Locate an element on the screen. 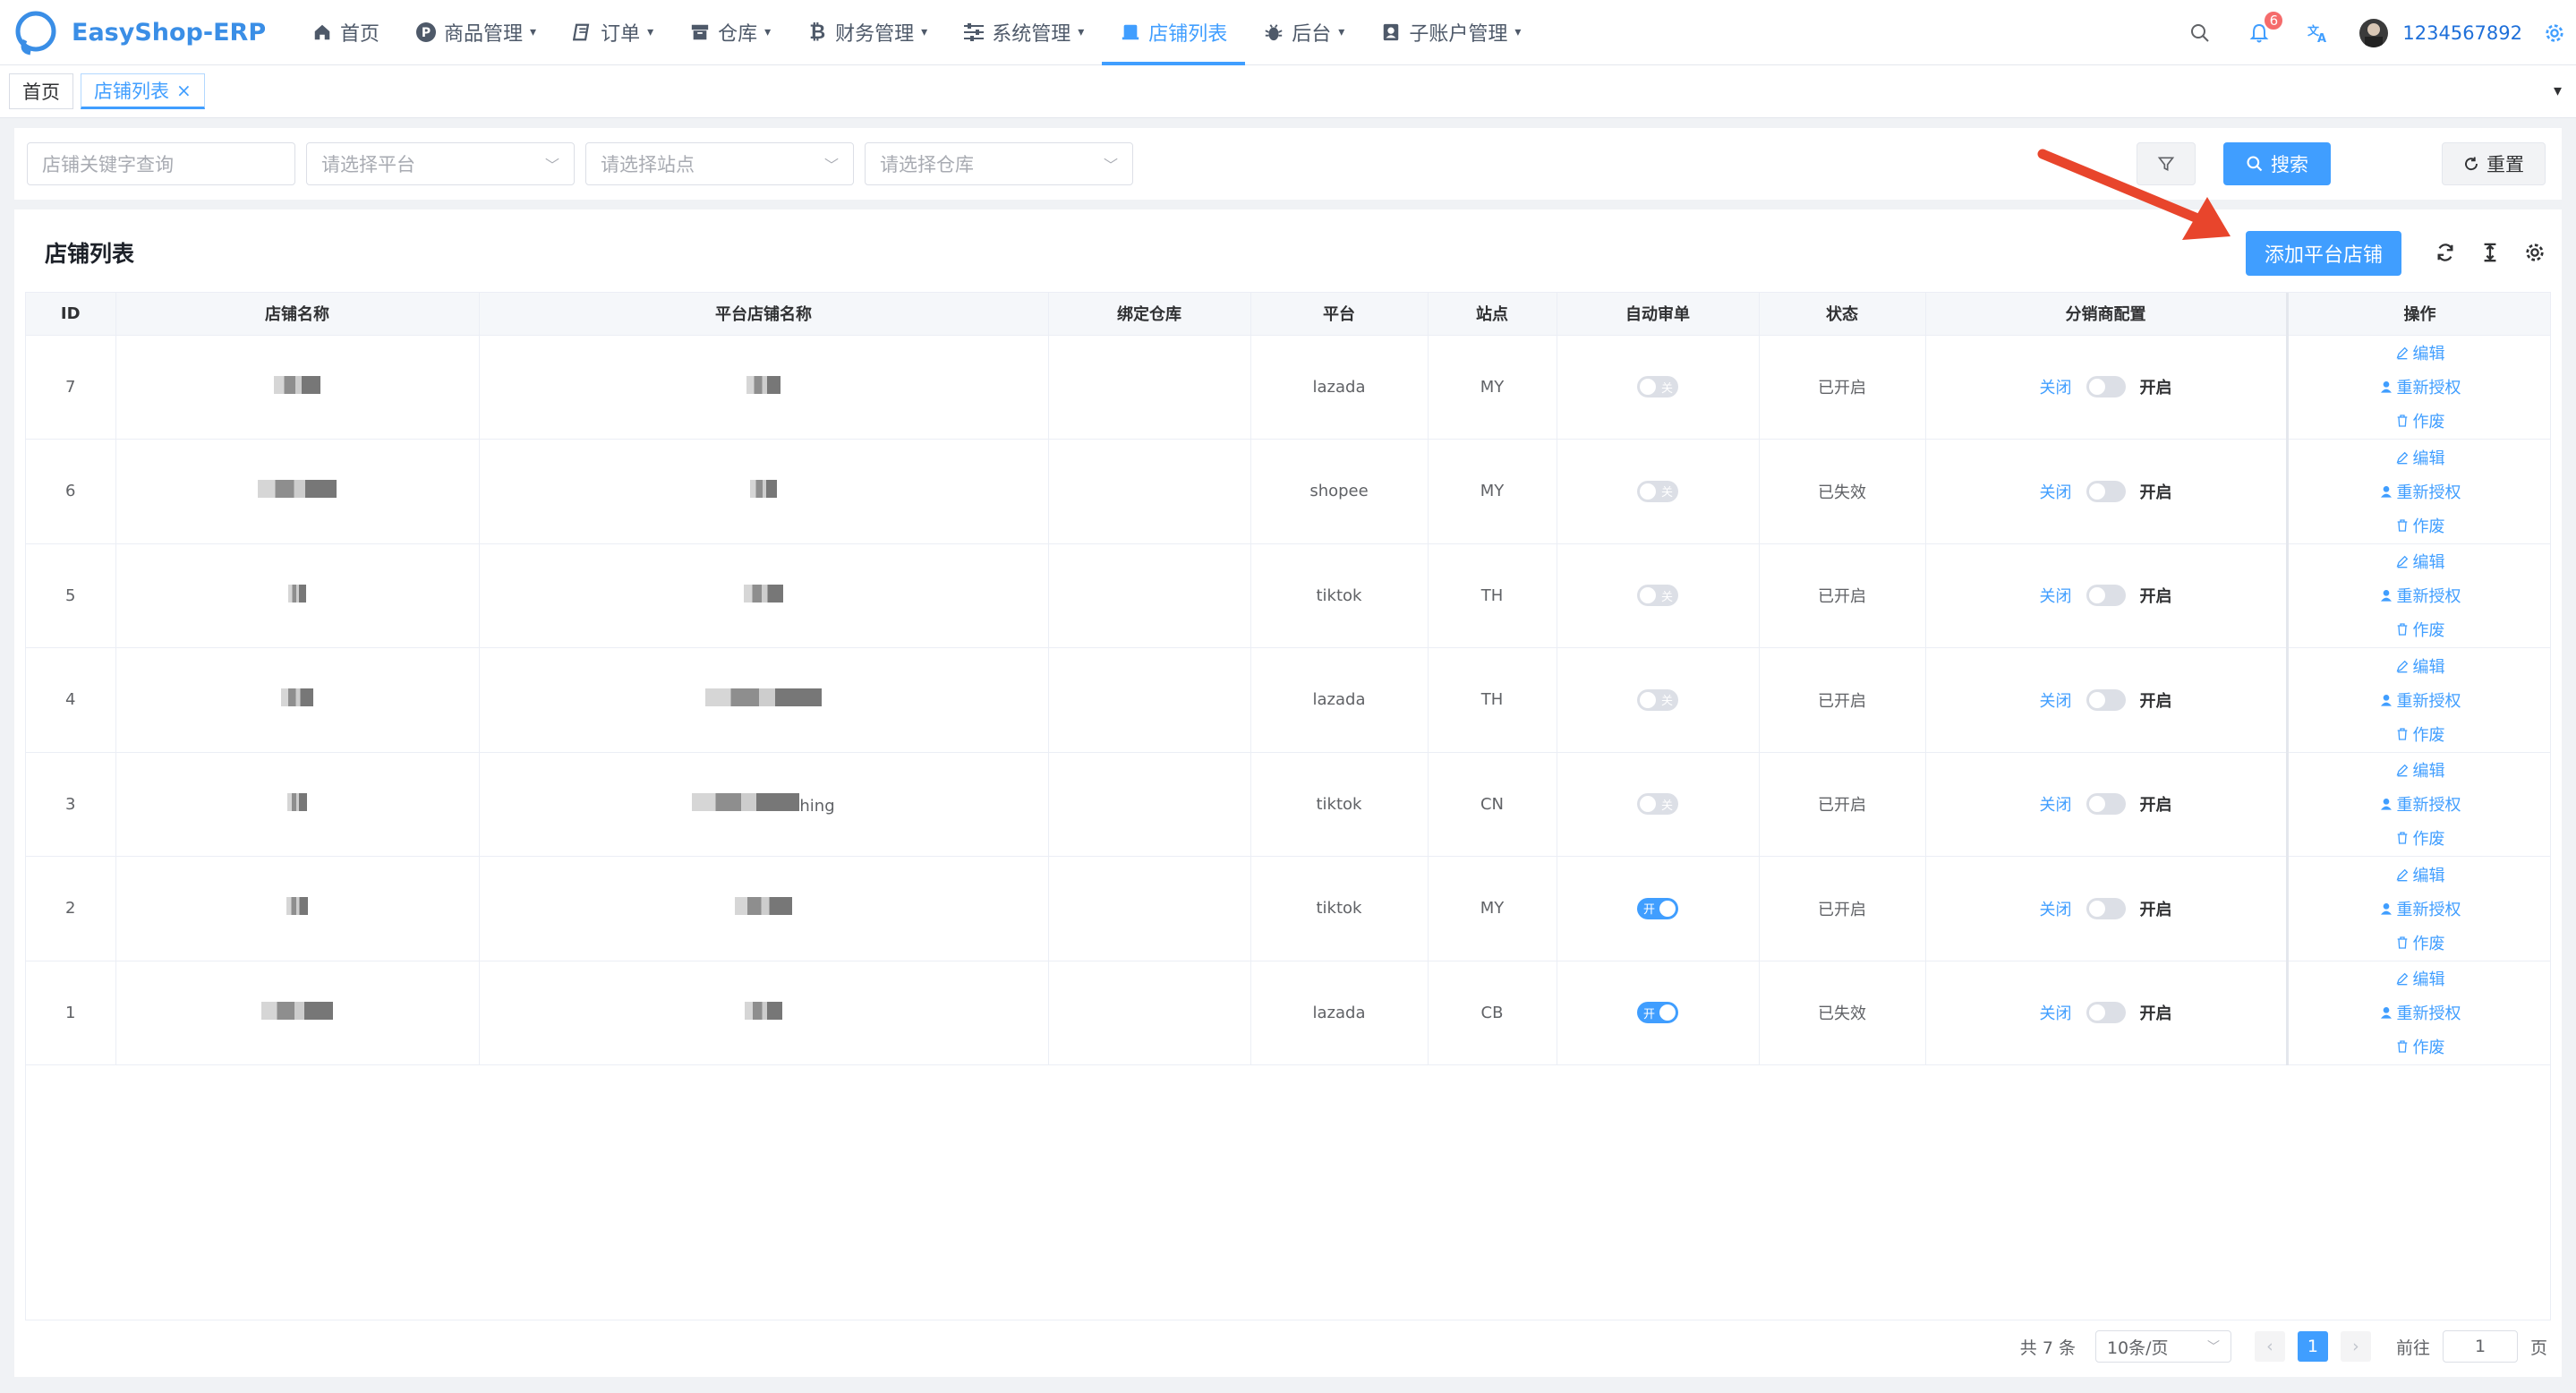  cell-platform-store-name: hing is located at coordinates (764, 804).